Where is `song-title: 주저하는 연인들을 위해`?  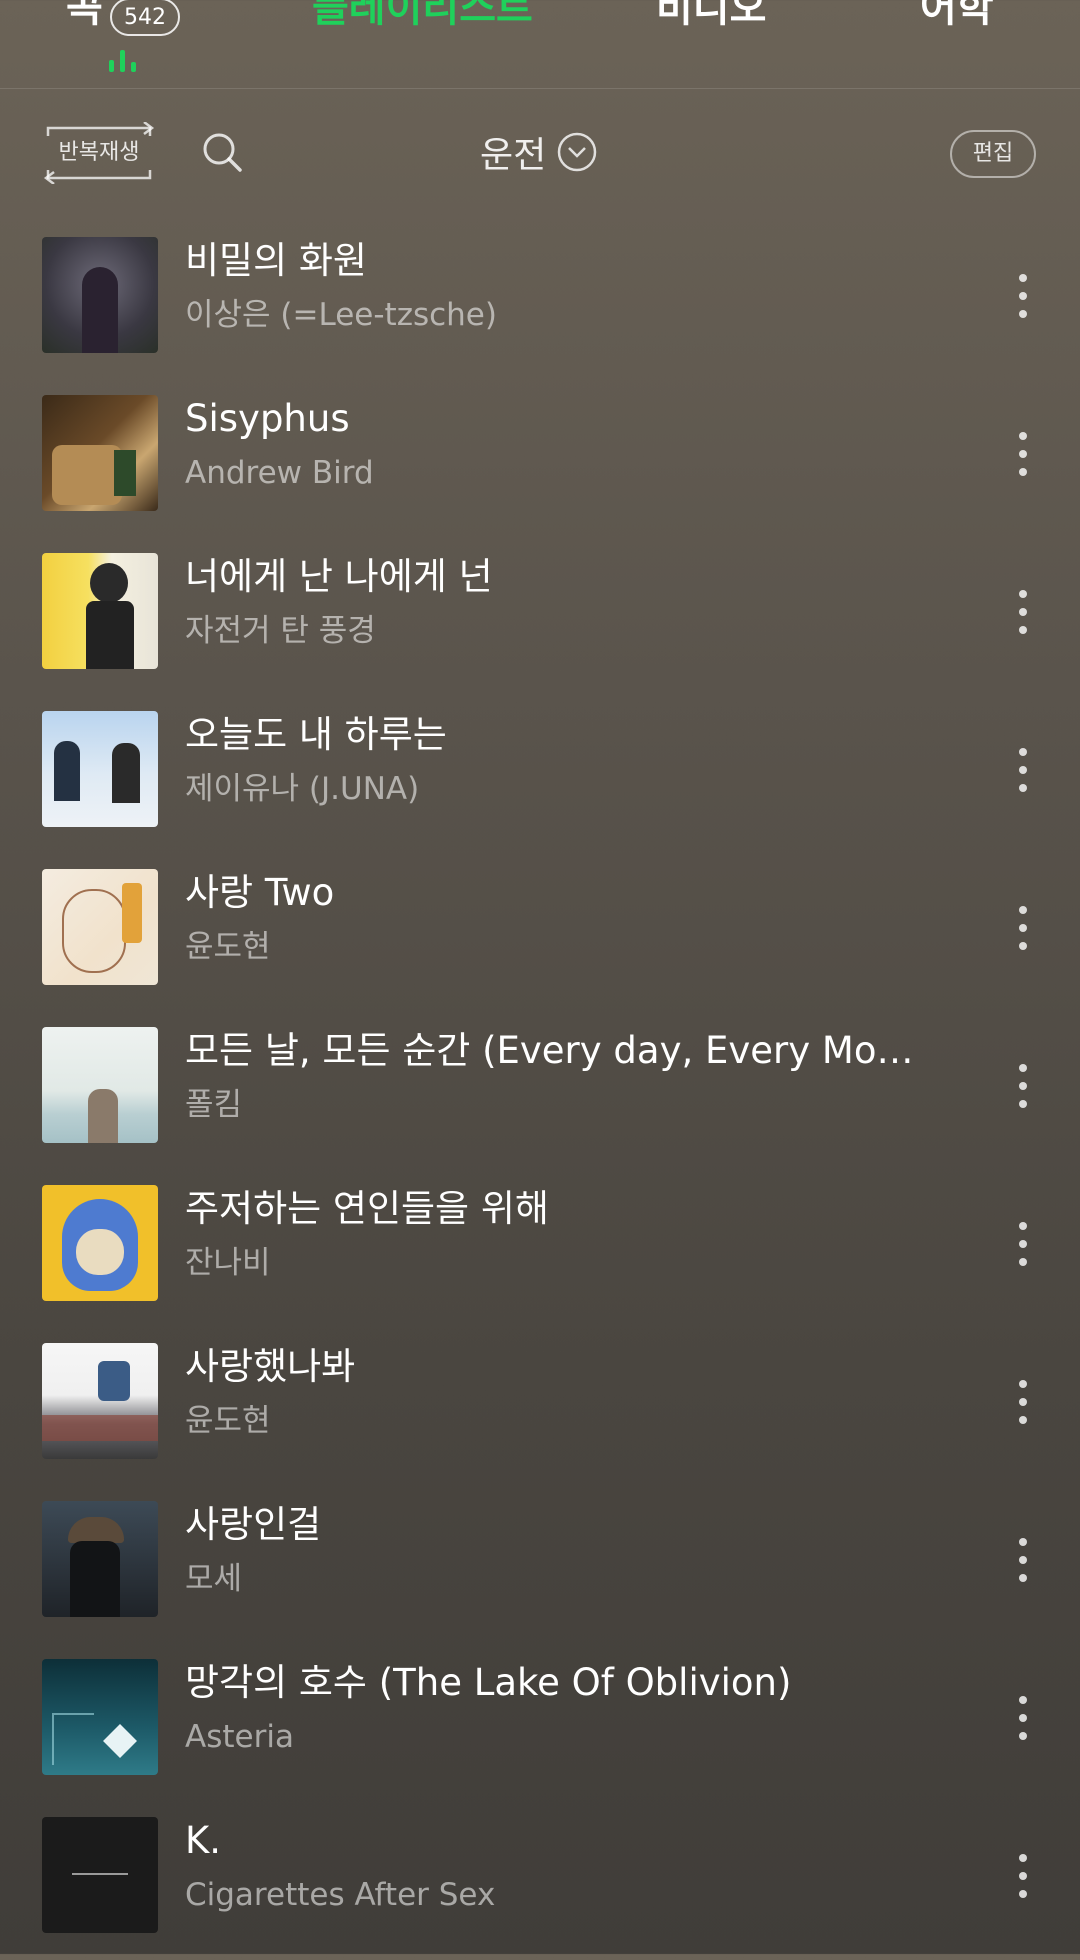 song-title: 주저하는 연인들을 위해 is located at coordinates (367, 1208).